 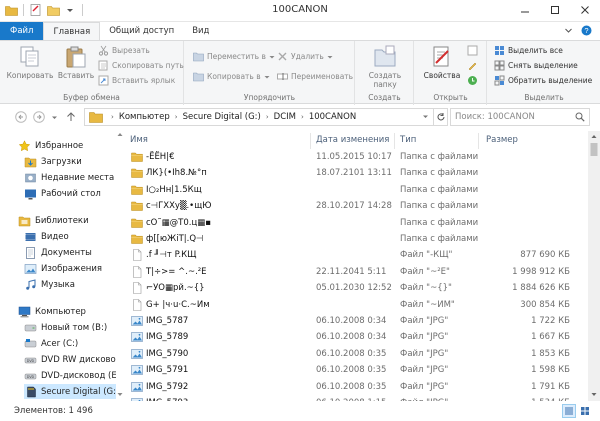 What do you see at coordinates (285, 117) in the screenshot?
I see `breadcrumb-dcim: DCIM` at bounding box center [285, 117].